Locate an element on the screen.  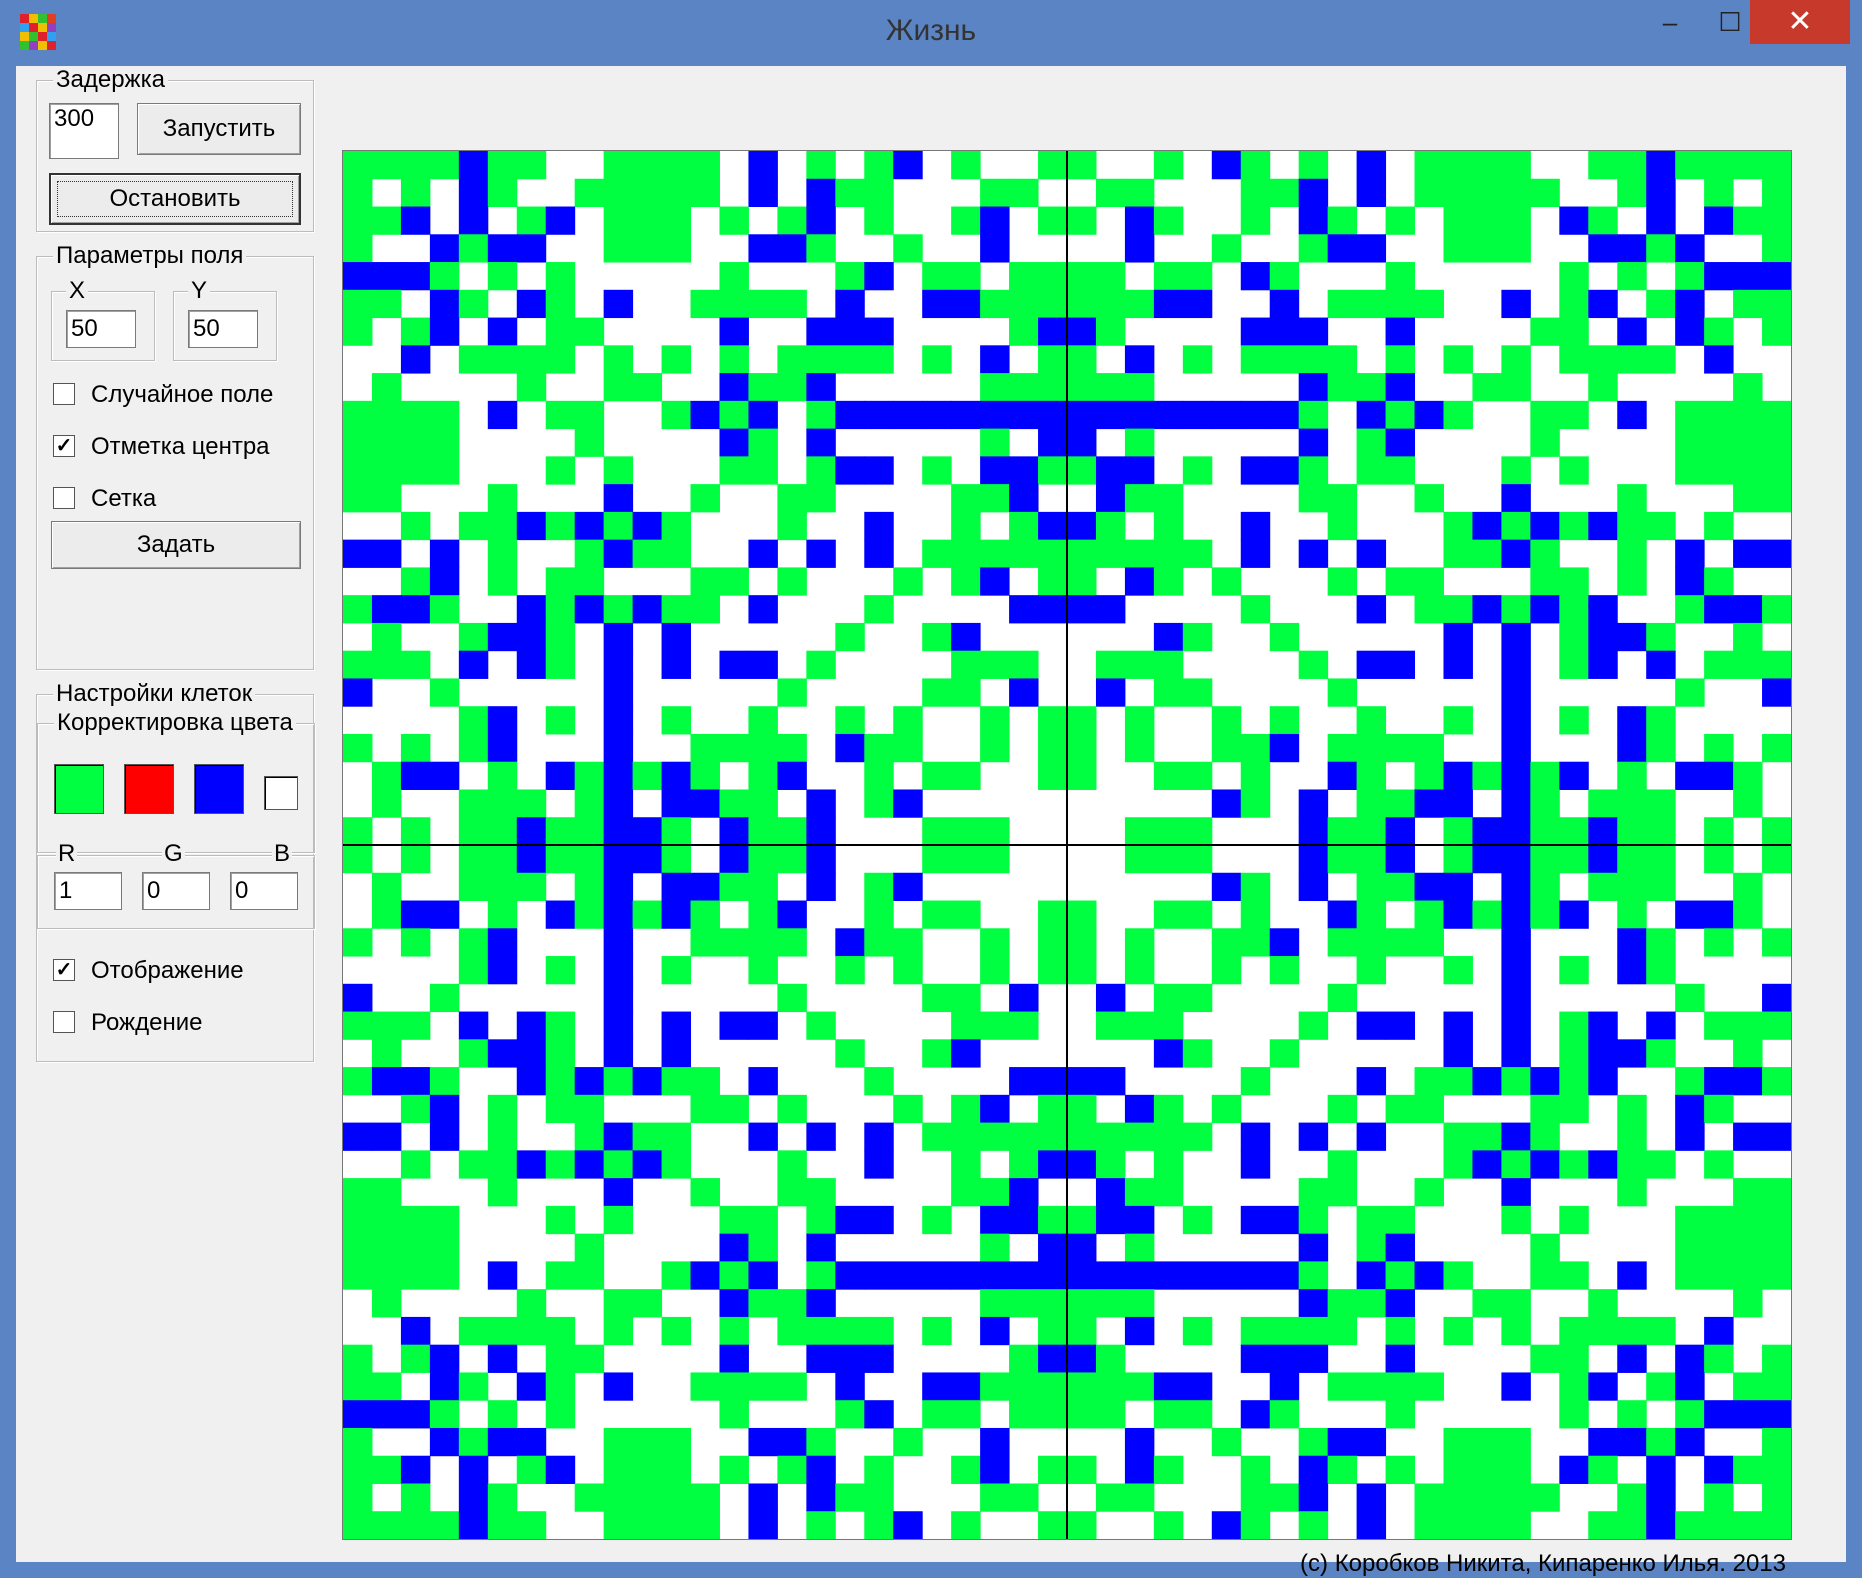
birth-check is located at coordinates (64, 1022).